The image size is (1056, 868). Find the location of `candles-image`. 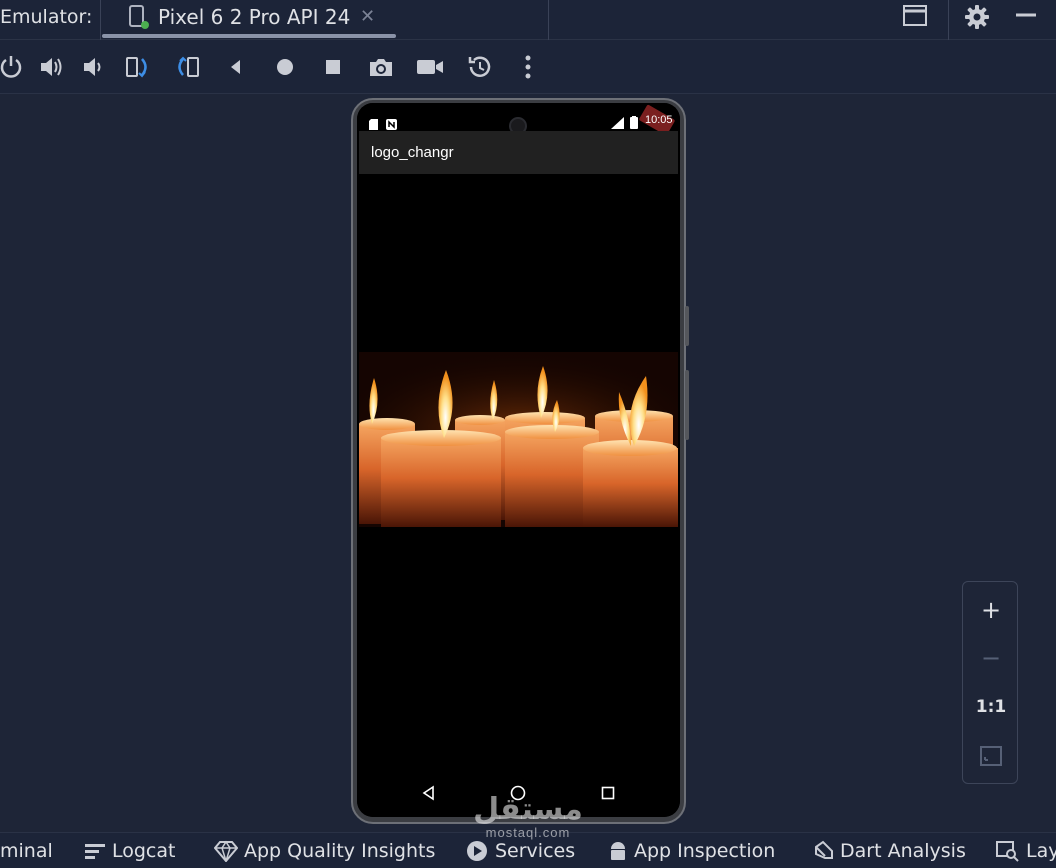

candles-image is located at coordinates (518, 439).